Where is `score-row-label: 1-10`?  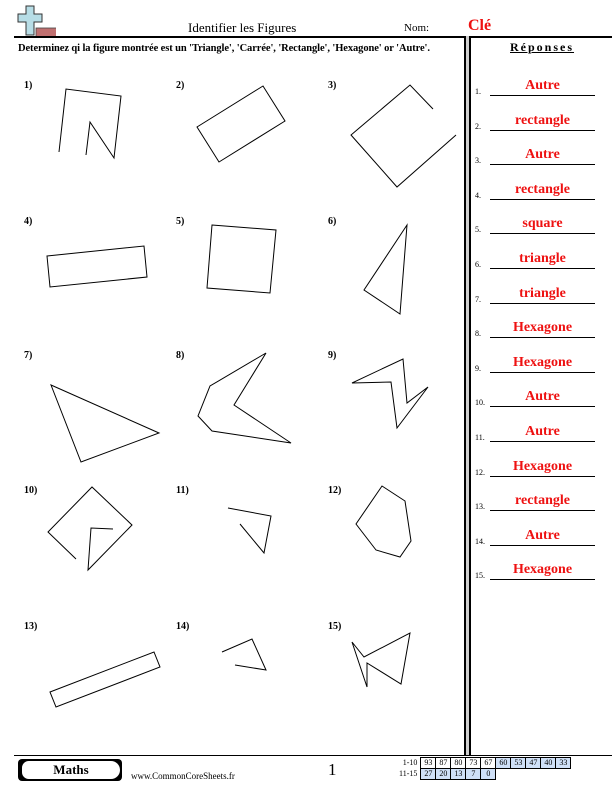 score-row-label: 1-10 is located at coordinates (410, 762).